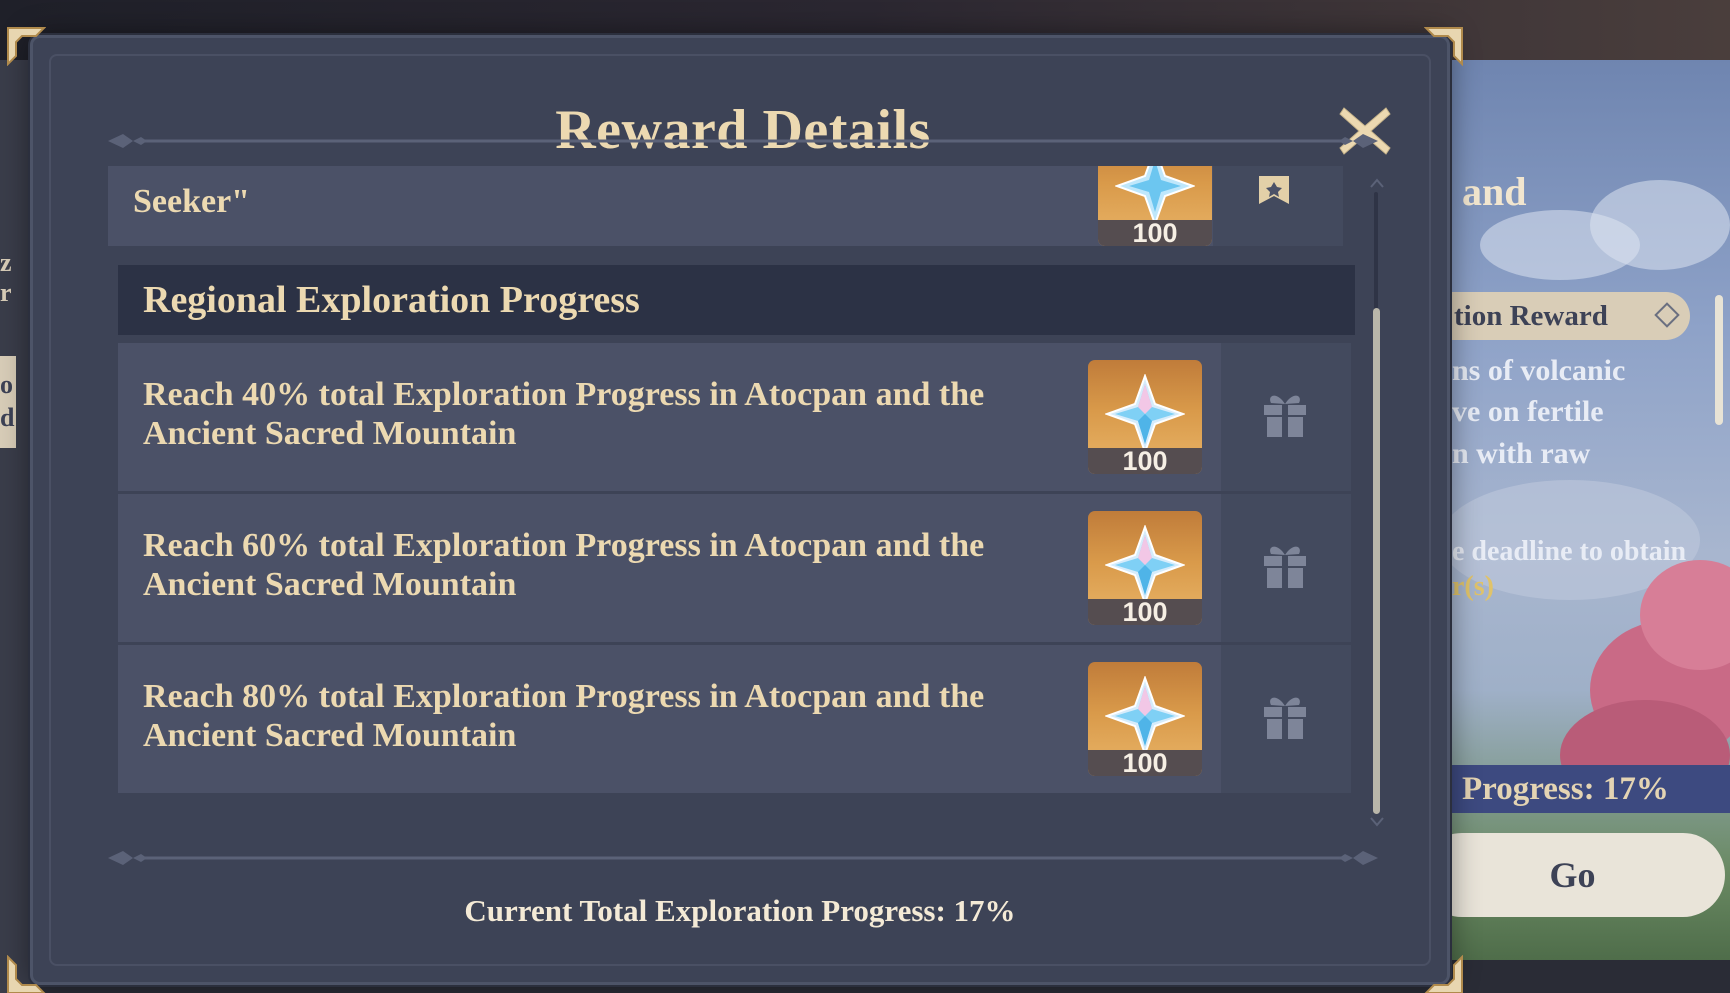 Image resolution: width=1730 pixels, height=993 pixels. What do you see at coordinates (1528, 411) in the screenshot?
I see `background-description-line: ve on fertile` at bounding box center [1528, 411].